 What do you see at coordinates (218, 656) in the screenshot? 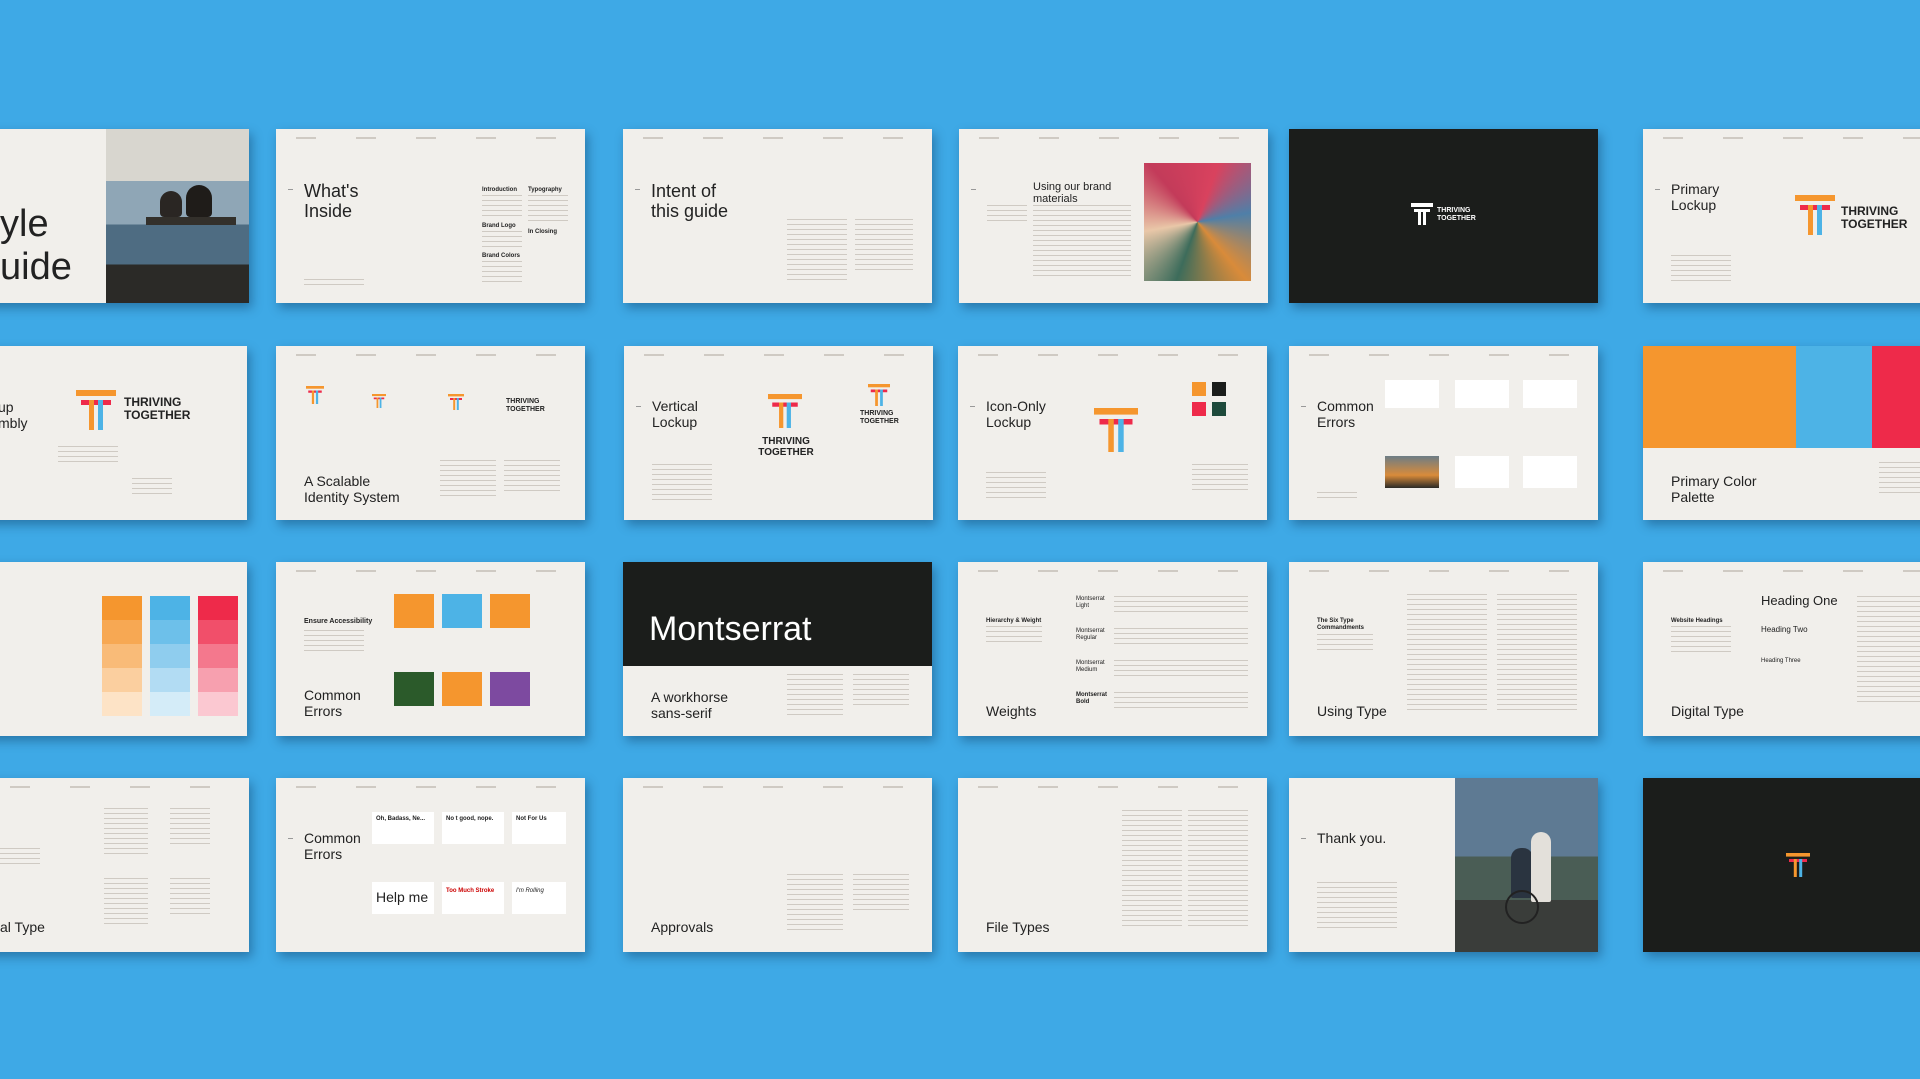
I see `tint-column-red` at bounding box center [218, 656].